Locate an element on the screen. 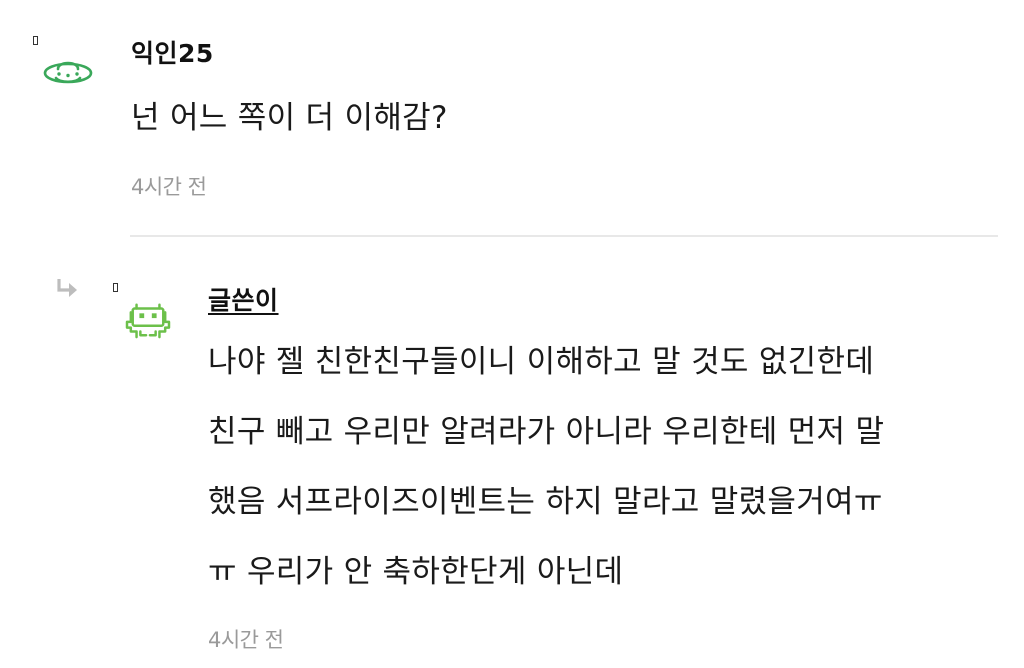 The image size is (1024, 668). reply-arrow-icon is located at coordinates (67, 288).